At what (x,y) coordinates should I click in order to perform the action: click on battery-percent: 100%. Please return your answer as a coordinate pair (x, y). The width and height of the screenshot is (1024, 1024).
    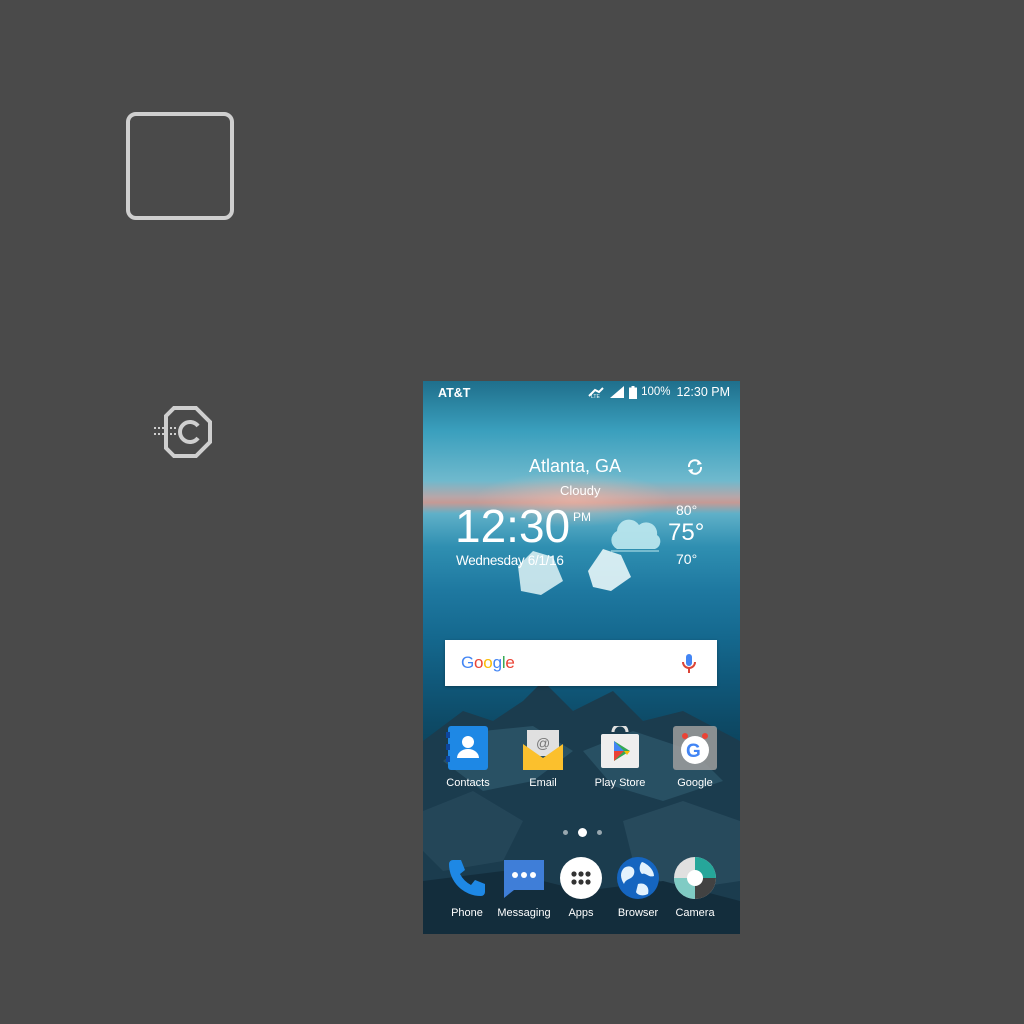
    Looking at the image, I should click on (656, 392).